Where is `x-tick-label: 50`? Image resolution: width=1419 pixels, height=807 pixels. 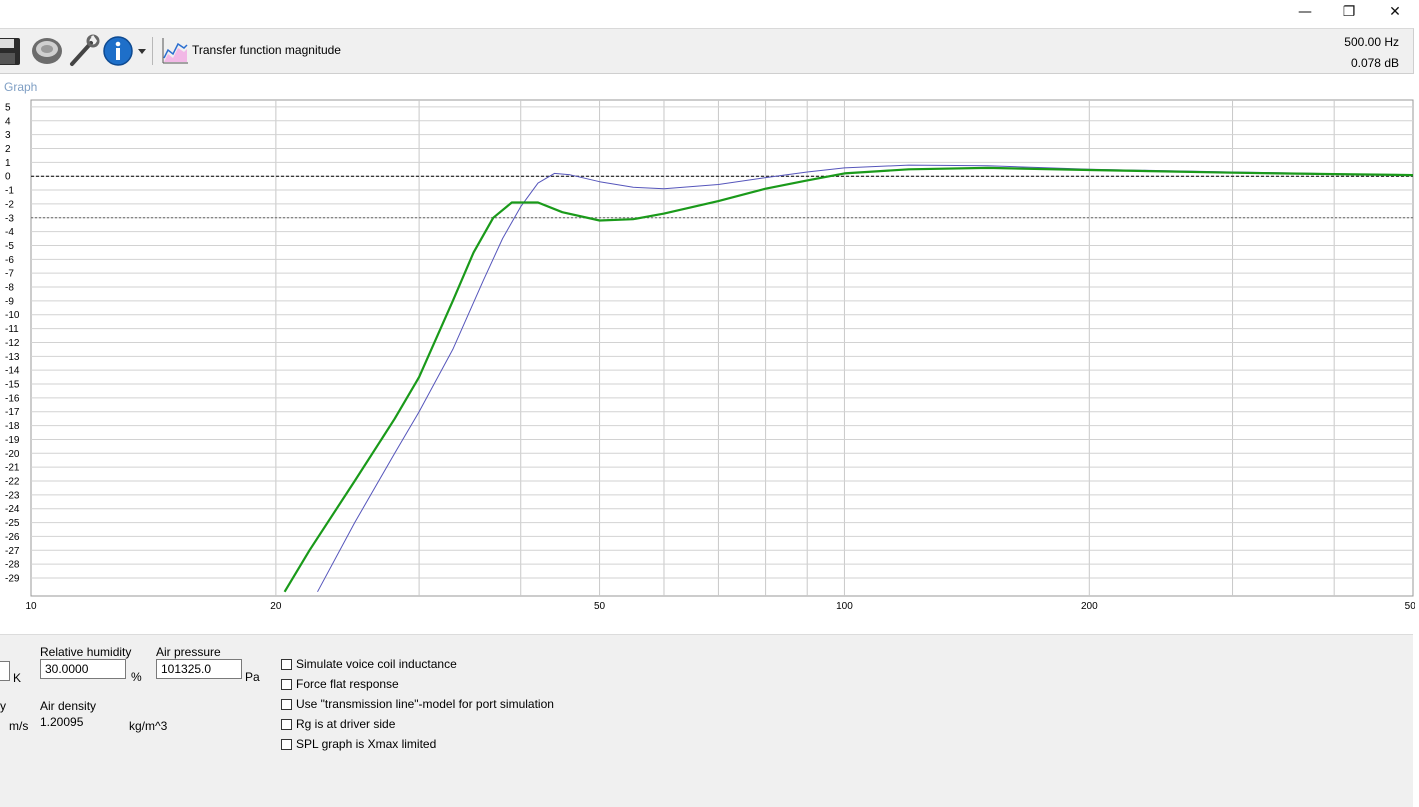 x-tick-label: 50 is located at coordinates (600, 606).